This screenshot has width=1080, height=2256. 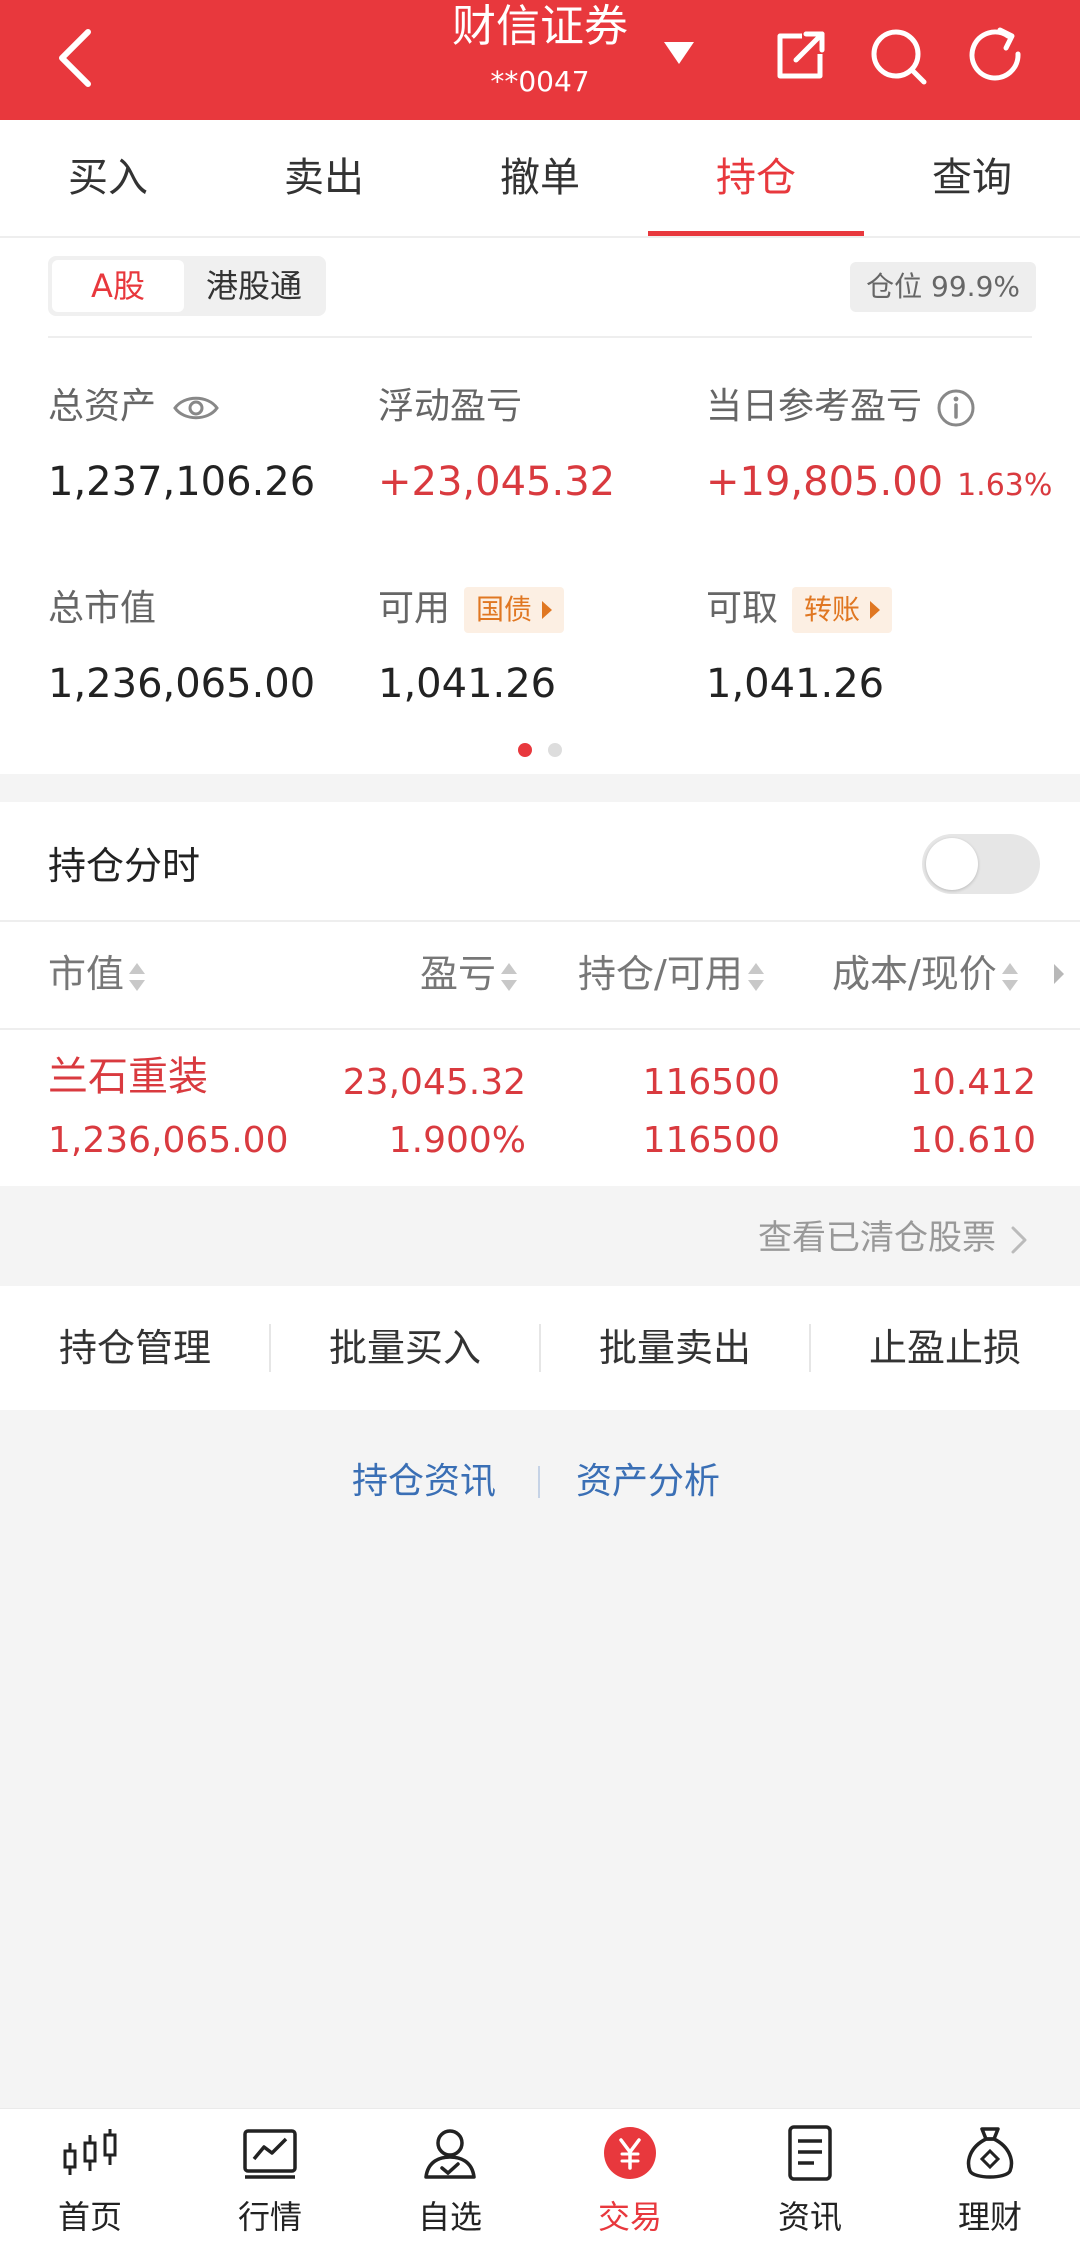 What do you see at coordinates (952, 864) in the screenshot?
I see `toggle-knob` at bounding box center [952, 864].